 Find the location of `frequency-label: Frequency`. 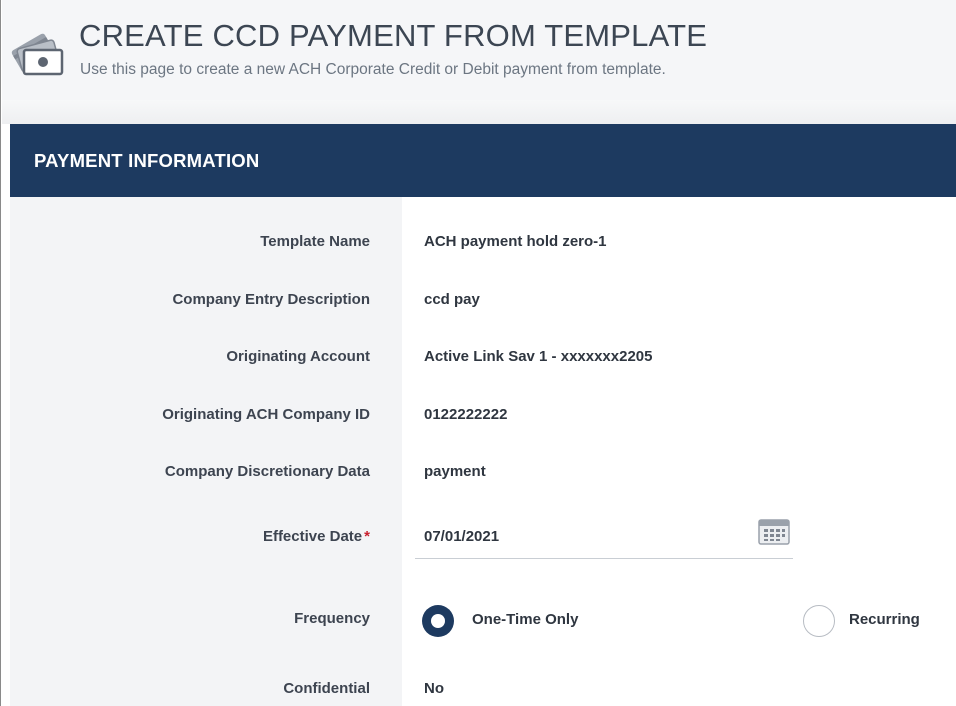

frequency-label: Frequency is located at coordinates (332, 618).